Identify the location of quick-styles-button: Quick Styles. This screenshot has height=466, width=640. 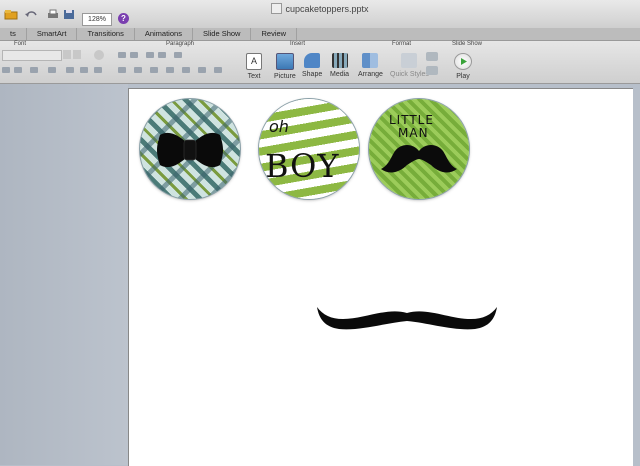
(409, 65).